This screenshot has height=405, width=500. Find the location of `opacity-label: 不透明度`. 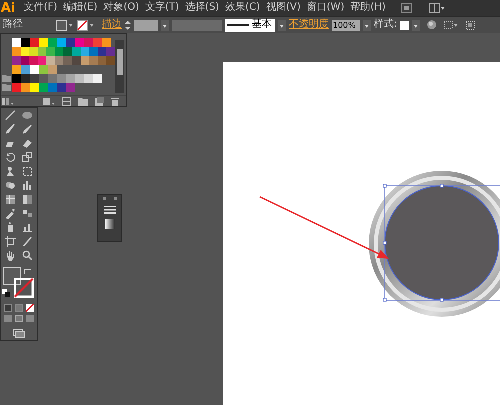

opacity-label: 不透明度 is located at coordinates (309, 25).